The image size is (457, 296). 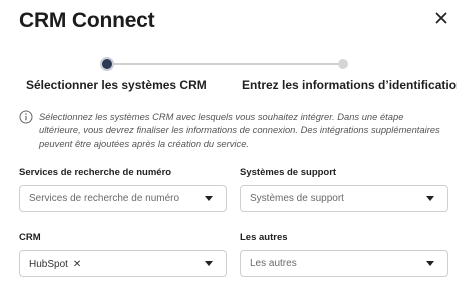 I want to click on support-select: Systèmes de support, so click(x=344, y=198).